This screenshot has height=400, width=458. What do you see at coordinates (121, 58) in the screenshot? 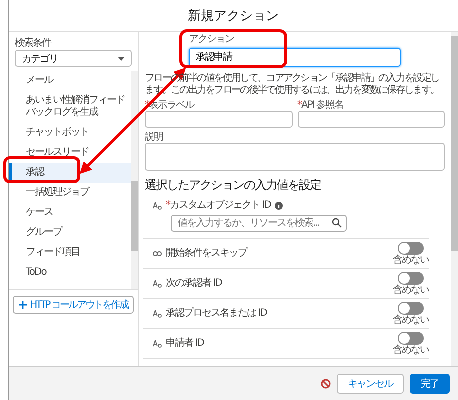
I see `caret-down-icon` at bounding box center [121, 58].